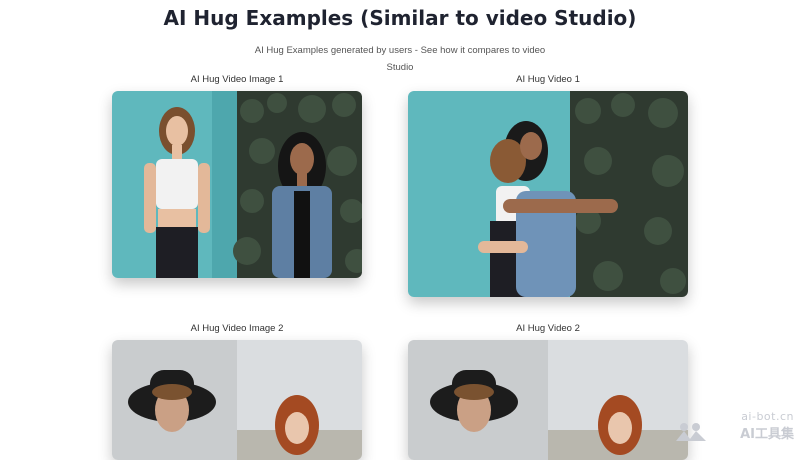 The width and height of the screenshot is (800, 460). Describe the element at coordinates (237, 184) in the screenshot. I see `example-1-source-image` at that location.